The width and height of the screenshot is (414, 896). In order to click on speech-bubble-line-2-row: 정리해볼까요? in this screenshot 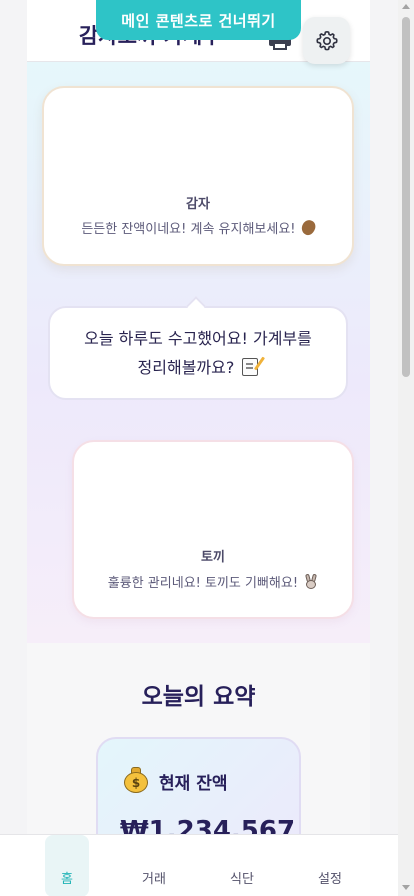, I will do `click(198, 367)`.